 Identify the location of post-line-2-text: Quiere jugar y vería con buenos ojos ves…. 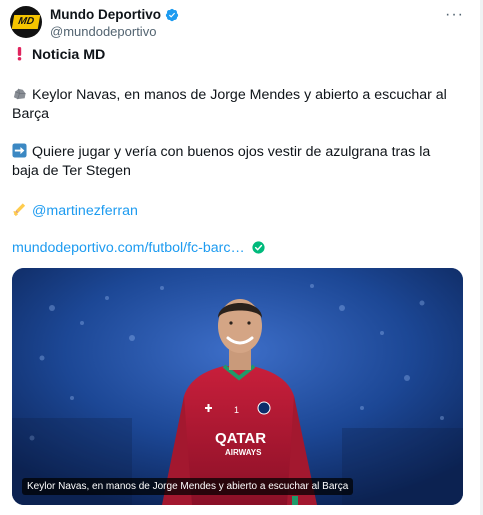
(221, 161).